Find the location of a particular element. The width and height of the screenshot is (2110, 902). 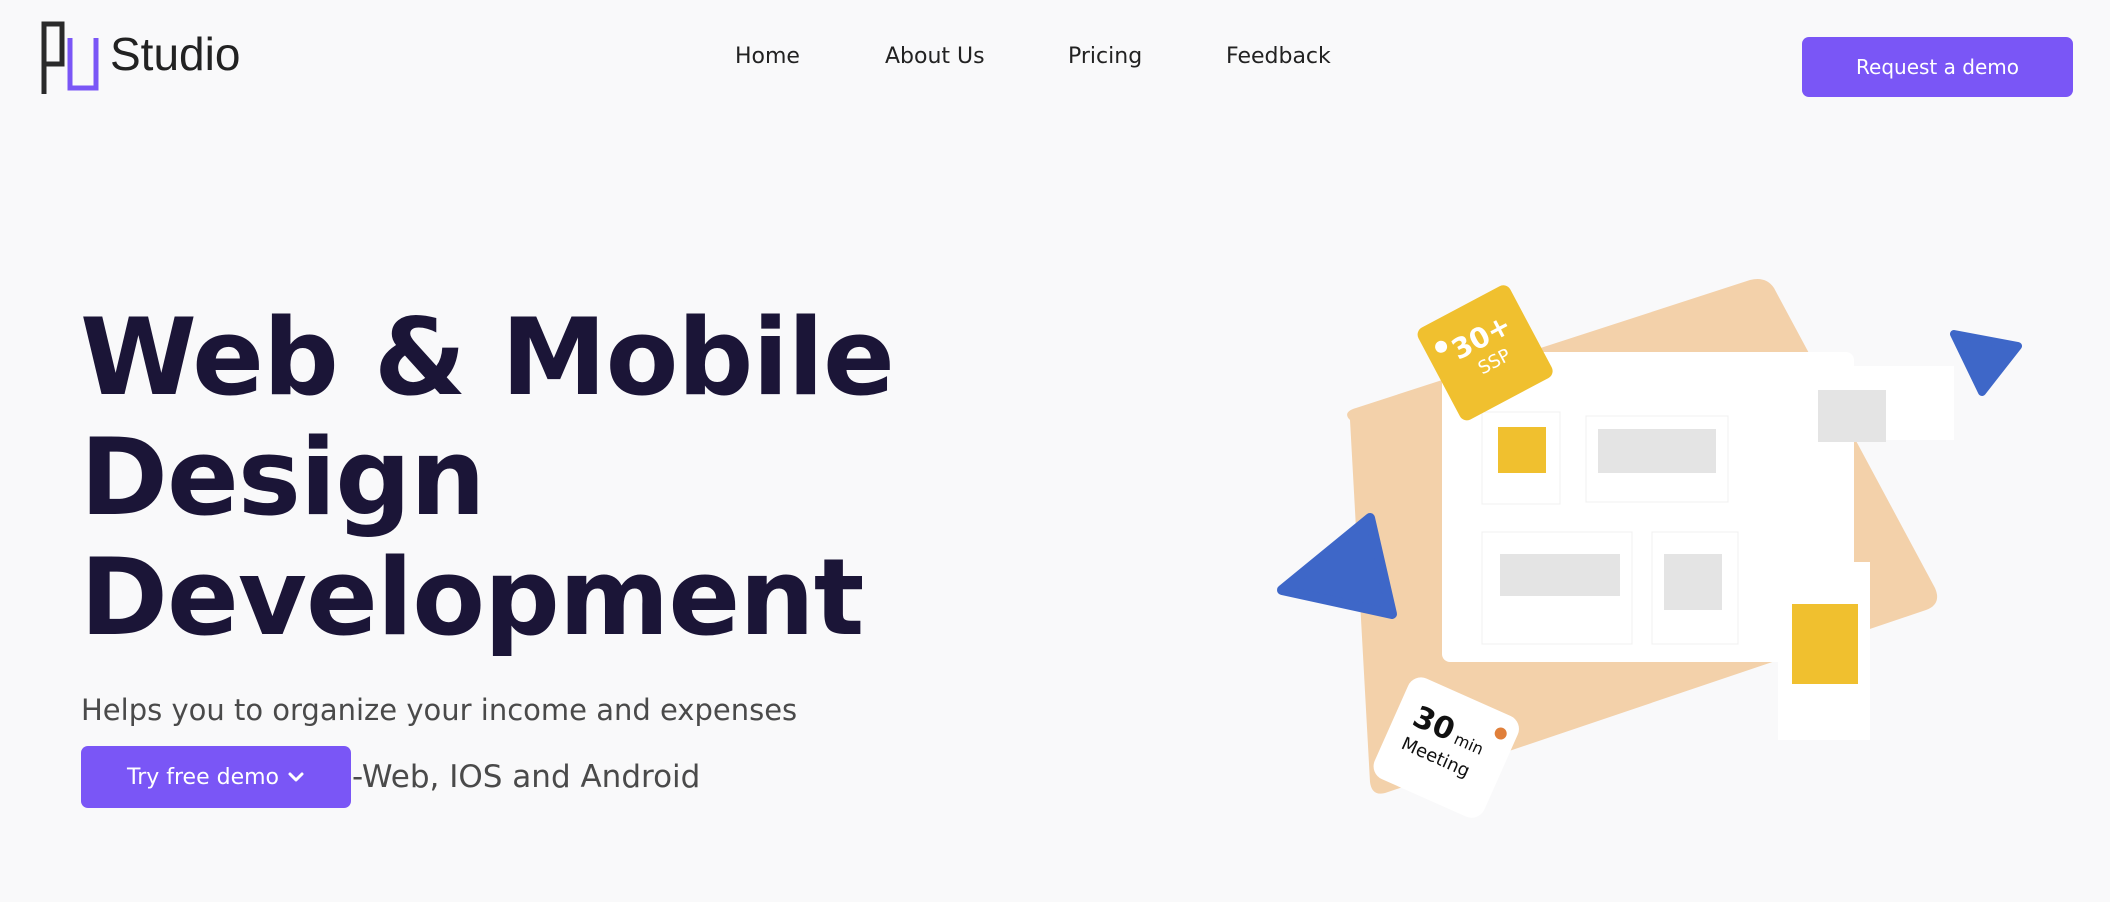

logo-mark-icon is located at coordinates (70, 57).